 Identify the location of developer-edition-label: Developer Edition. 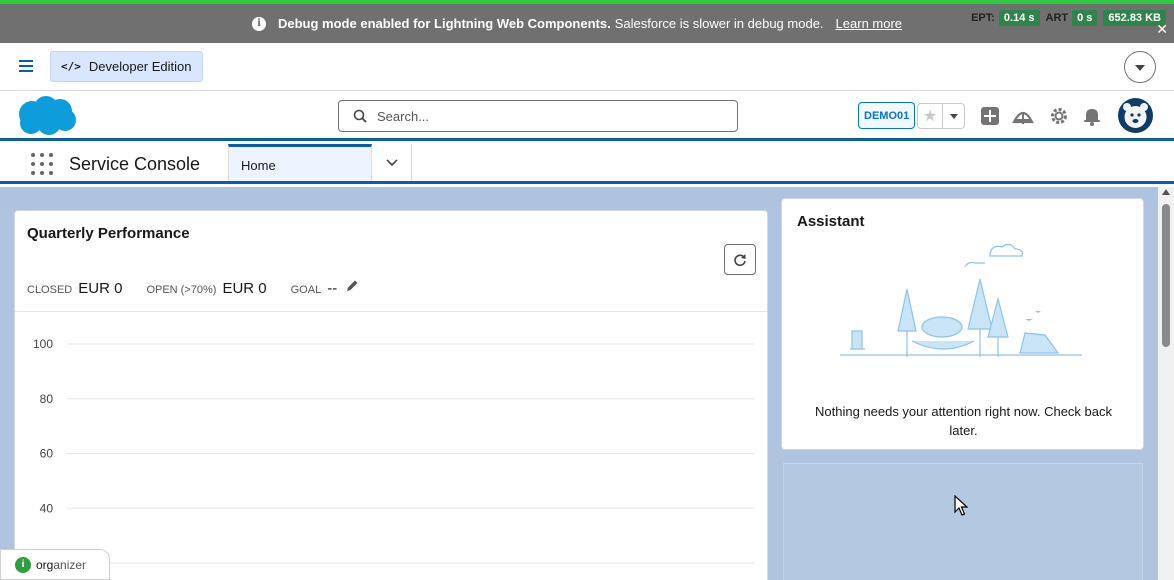
(140, 66).